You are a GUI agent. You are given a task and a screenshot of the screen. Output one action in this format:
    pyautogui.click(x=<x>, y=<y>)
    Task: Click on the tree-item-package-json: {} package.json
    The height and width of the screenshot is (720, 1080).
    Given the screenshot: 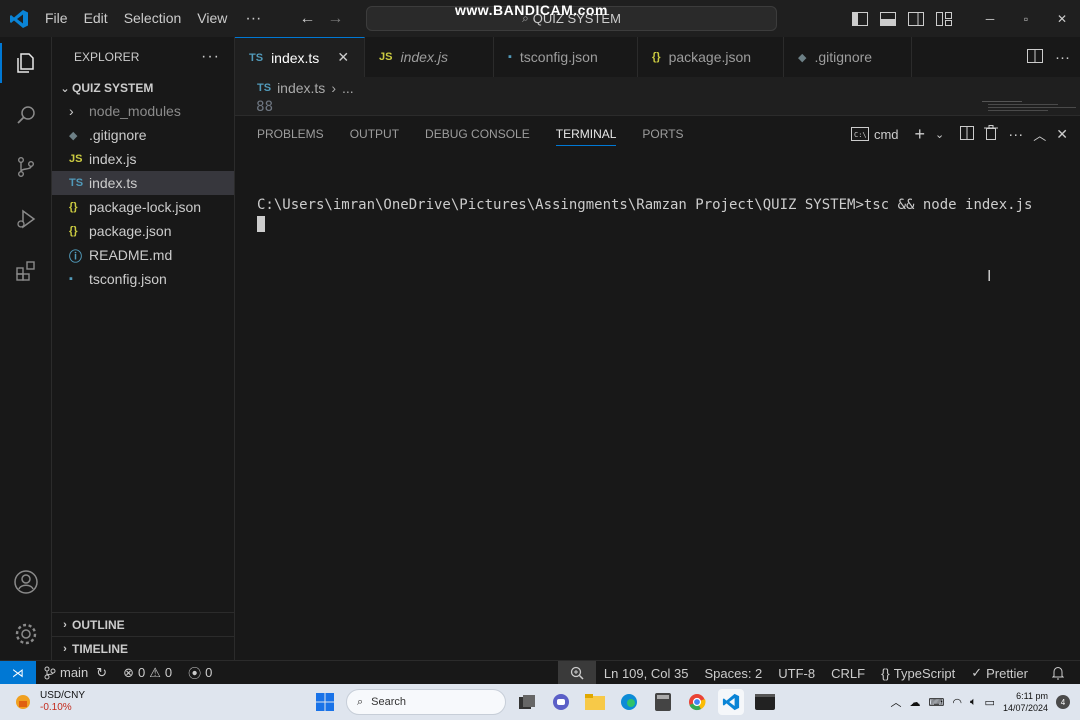 What is the action you would take?
    pyautogui.click(x=143, y=231)
    